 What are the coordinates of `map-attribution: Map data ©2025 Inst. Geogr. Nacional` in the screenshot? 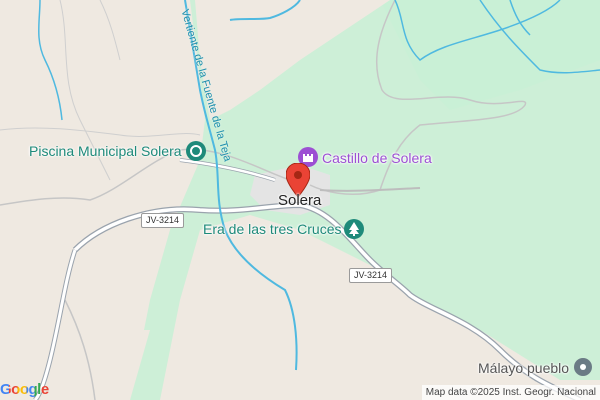 It's located at (510, 392).